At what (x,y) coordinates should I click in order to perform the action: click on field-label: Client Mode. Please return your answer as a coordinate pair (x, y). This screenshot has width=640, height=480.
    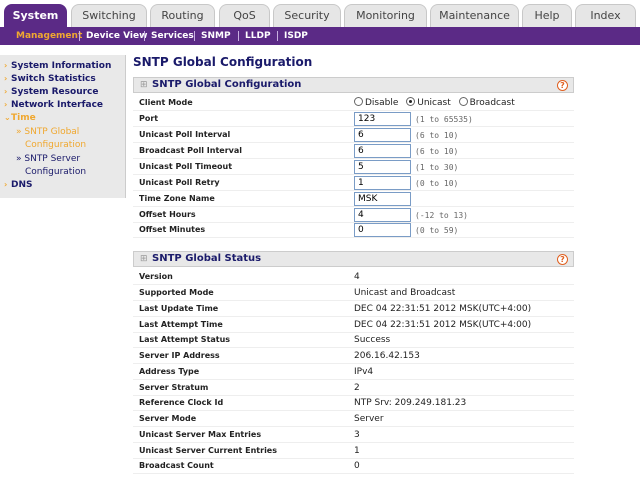
    Looking at the image, I should click on (166, 102).